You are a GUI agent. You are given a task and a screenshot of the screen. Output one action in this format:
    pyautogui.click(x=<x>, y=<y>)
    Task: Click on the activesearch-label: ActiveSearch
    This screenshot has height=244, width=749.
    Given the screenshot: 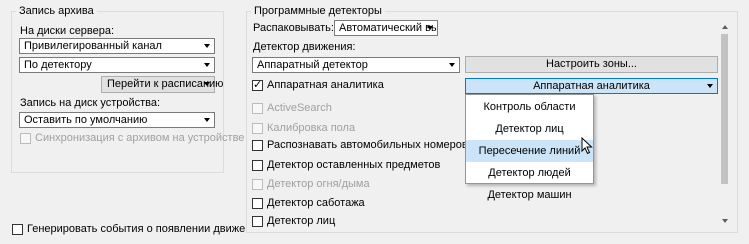 What is the action you would take?
    pyautogui.click(x=299, y=108)
    